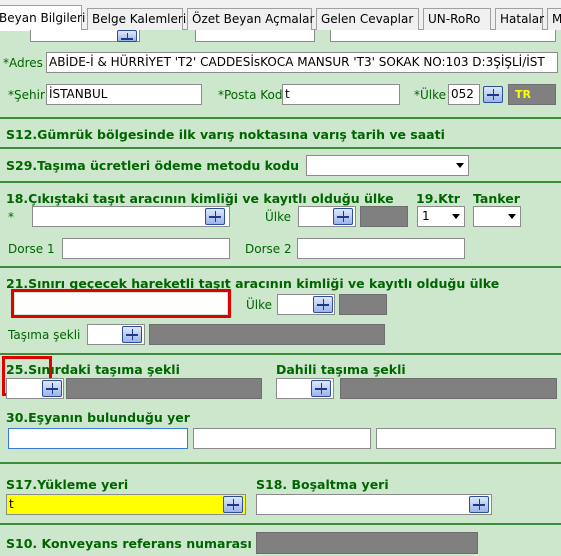 The height and width of the screenshot is (556, 561). Describe the element at coordinates (322, 484) in the screenshot. I see `s18-unloading-heading: S18. Boşaltma yeri` at that location.